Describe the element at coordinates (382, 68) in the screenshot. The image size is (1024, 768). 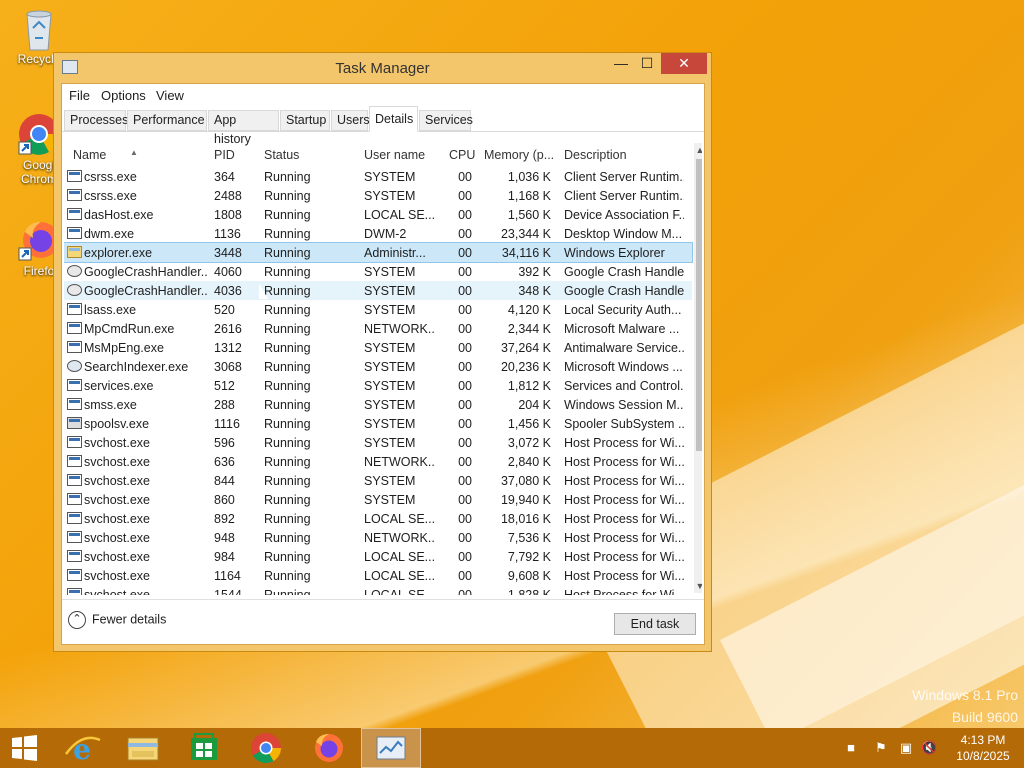
I see `title-bar: Task Manager — ☐ ✕` at that location.